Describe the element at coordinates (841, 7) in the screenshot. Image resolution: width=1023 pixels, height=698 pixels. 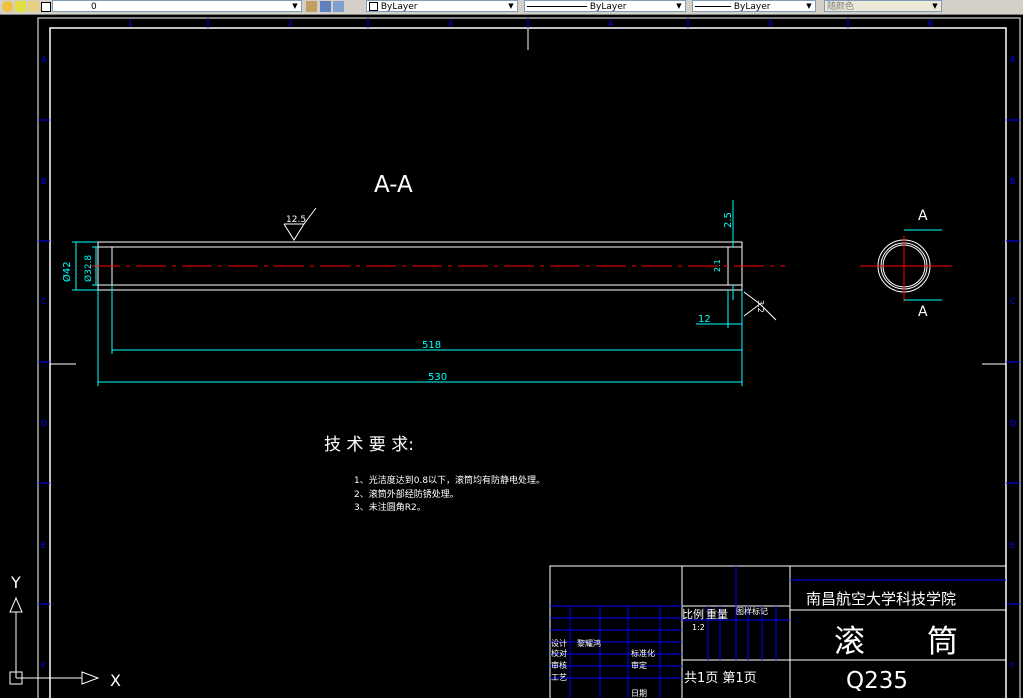
I see `plotstyle-value: 随颜色` at that location.